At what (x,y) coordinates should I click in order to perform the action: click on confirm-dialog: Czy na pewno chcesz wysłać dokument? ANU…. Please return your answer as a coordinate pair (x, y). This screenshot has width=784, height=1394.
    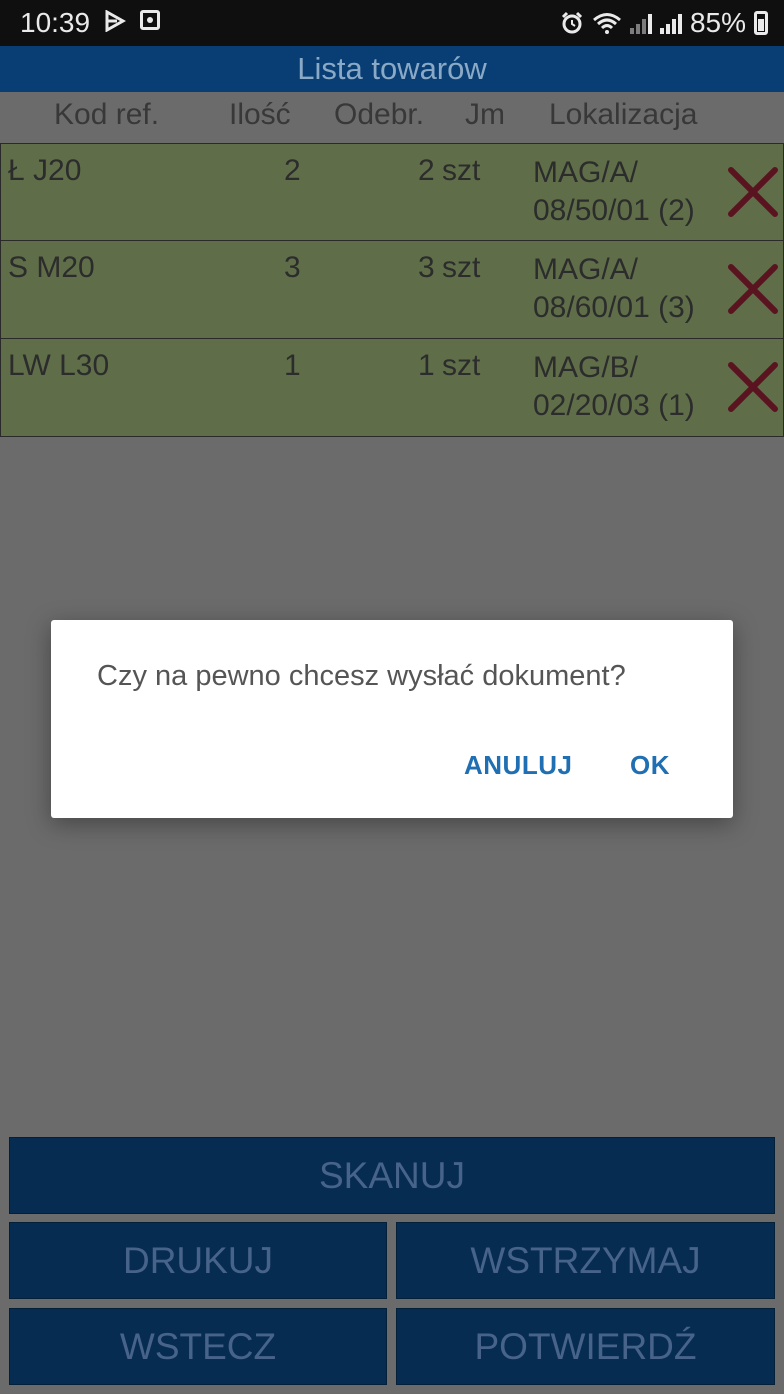
    Looking at the image, I should click on (392, 719).